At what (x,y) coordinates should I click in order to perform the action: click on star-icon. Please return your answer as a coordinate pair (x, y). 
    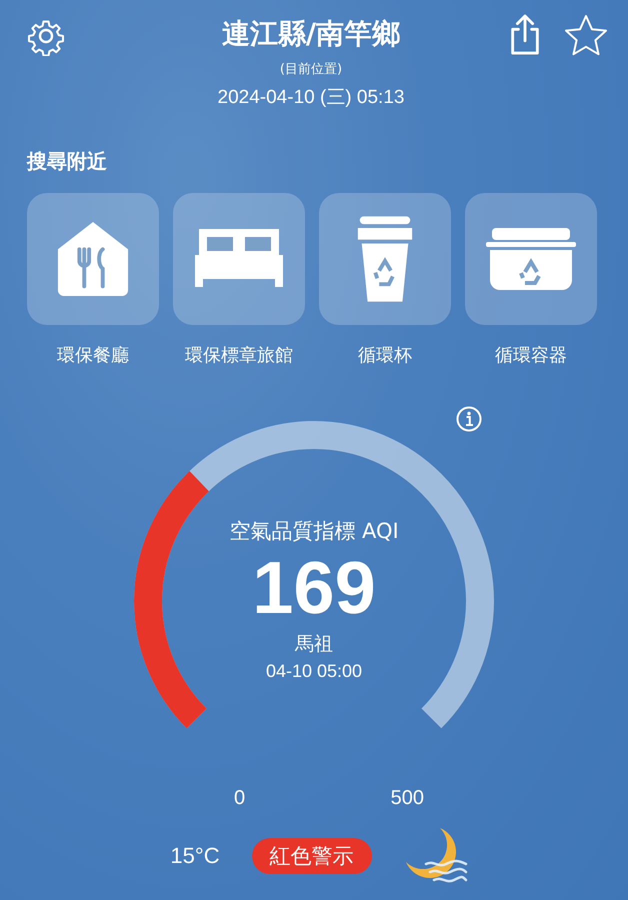
    Looking at the image, I should click on (586, 35).